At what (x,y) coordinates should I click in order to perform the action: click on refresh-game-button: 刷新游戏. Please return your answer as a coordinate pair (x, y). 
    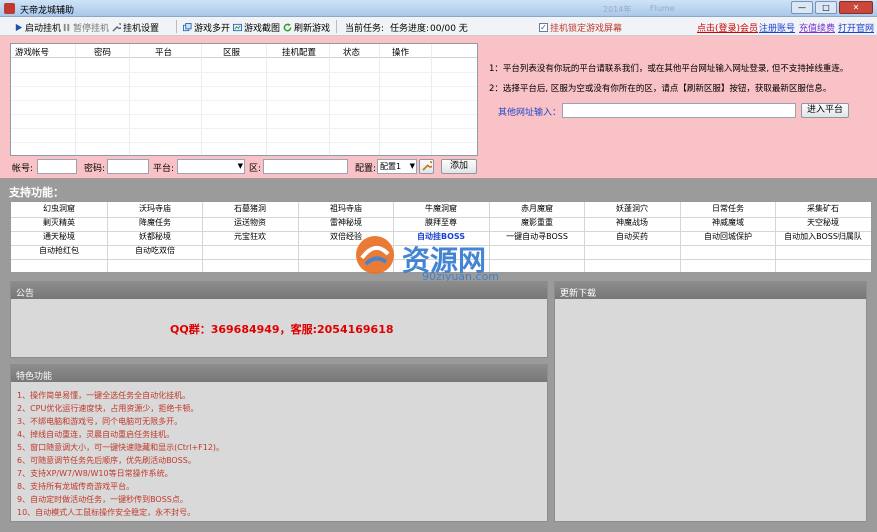
    Looking at the image, I should click on (306, 27).